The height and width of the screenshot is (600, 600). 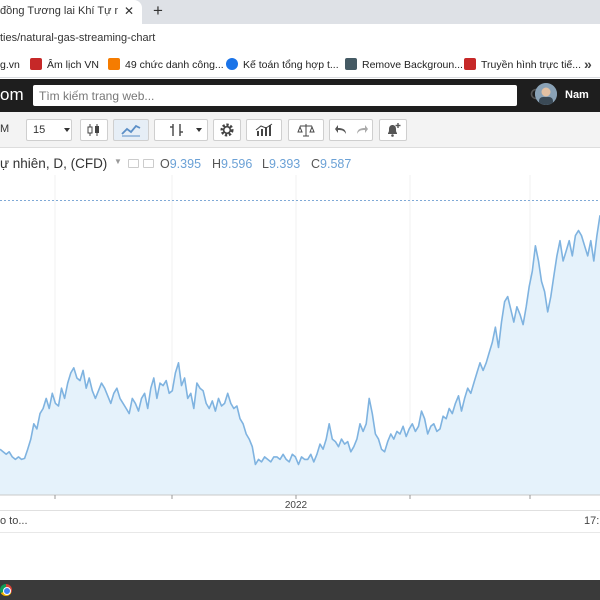 I want to click on browser-tab-strip: đồng Tương lai Khí Tự nhiên ✕ +, so click(x=300, y=12).